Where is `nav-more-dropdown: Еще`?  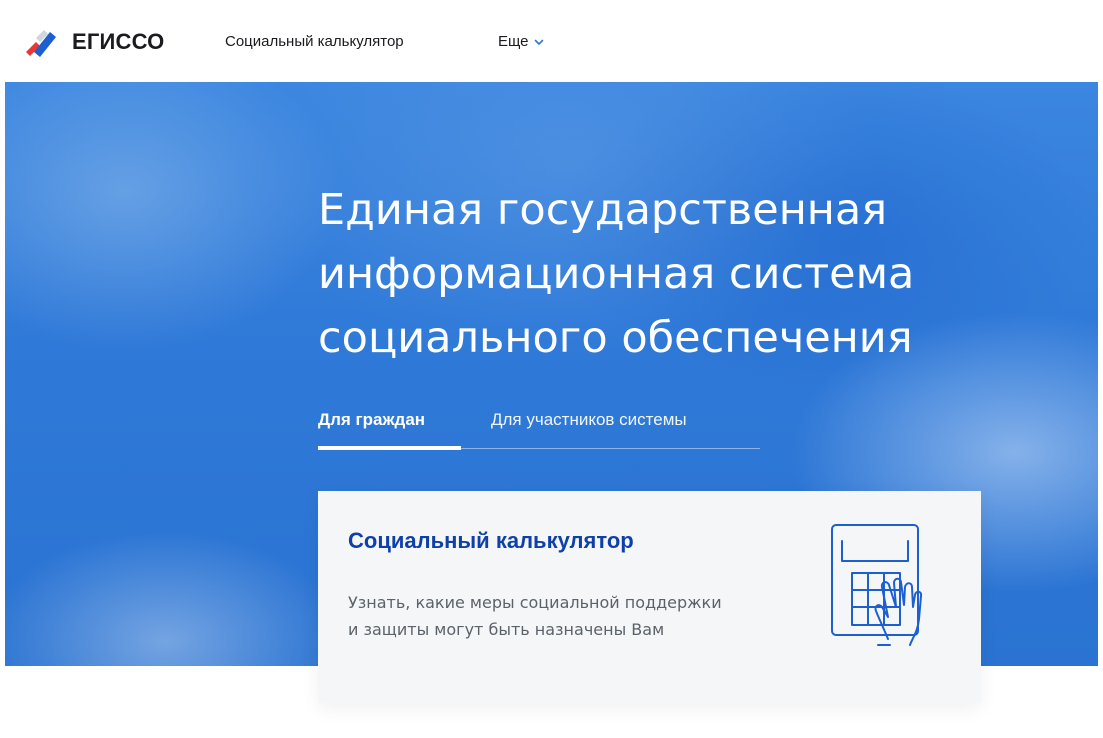 nav-more-dropdown: Еще is located at coordinates (521, 42).